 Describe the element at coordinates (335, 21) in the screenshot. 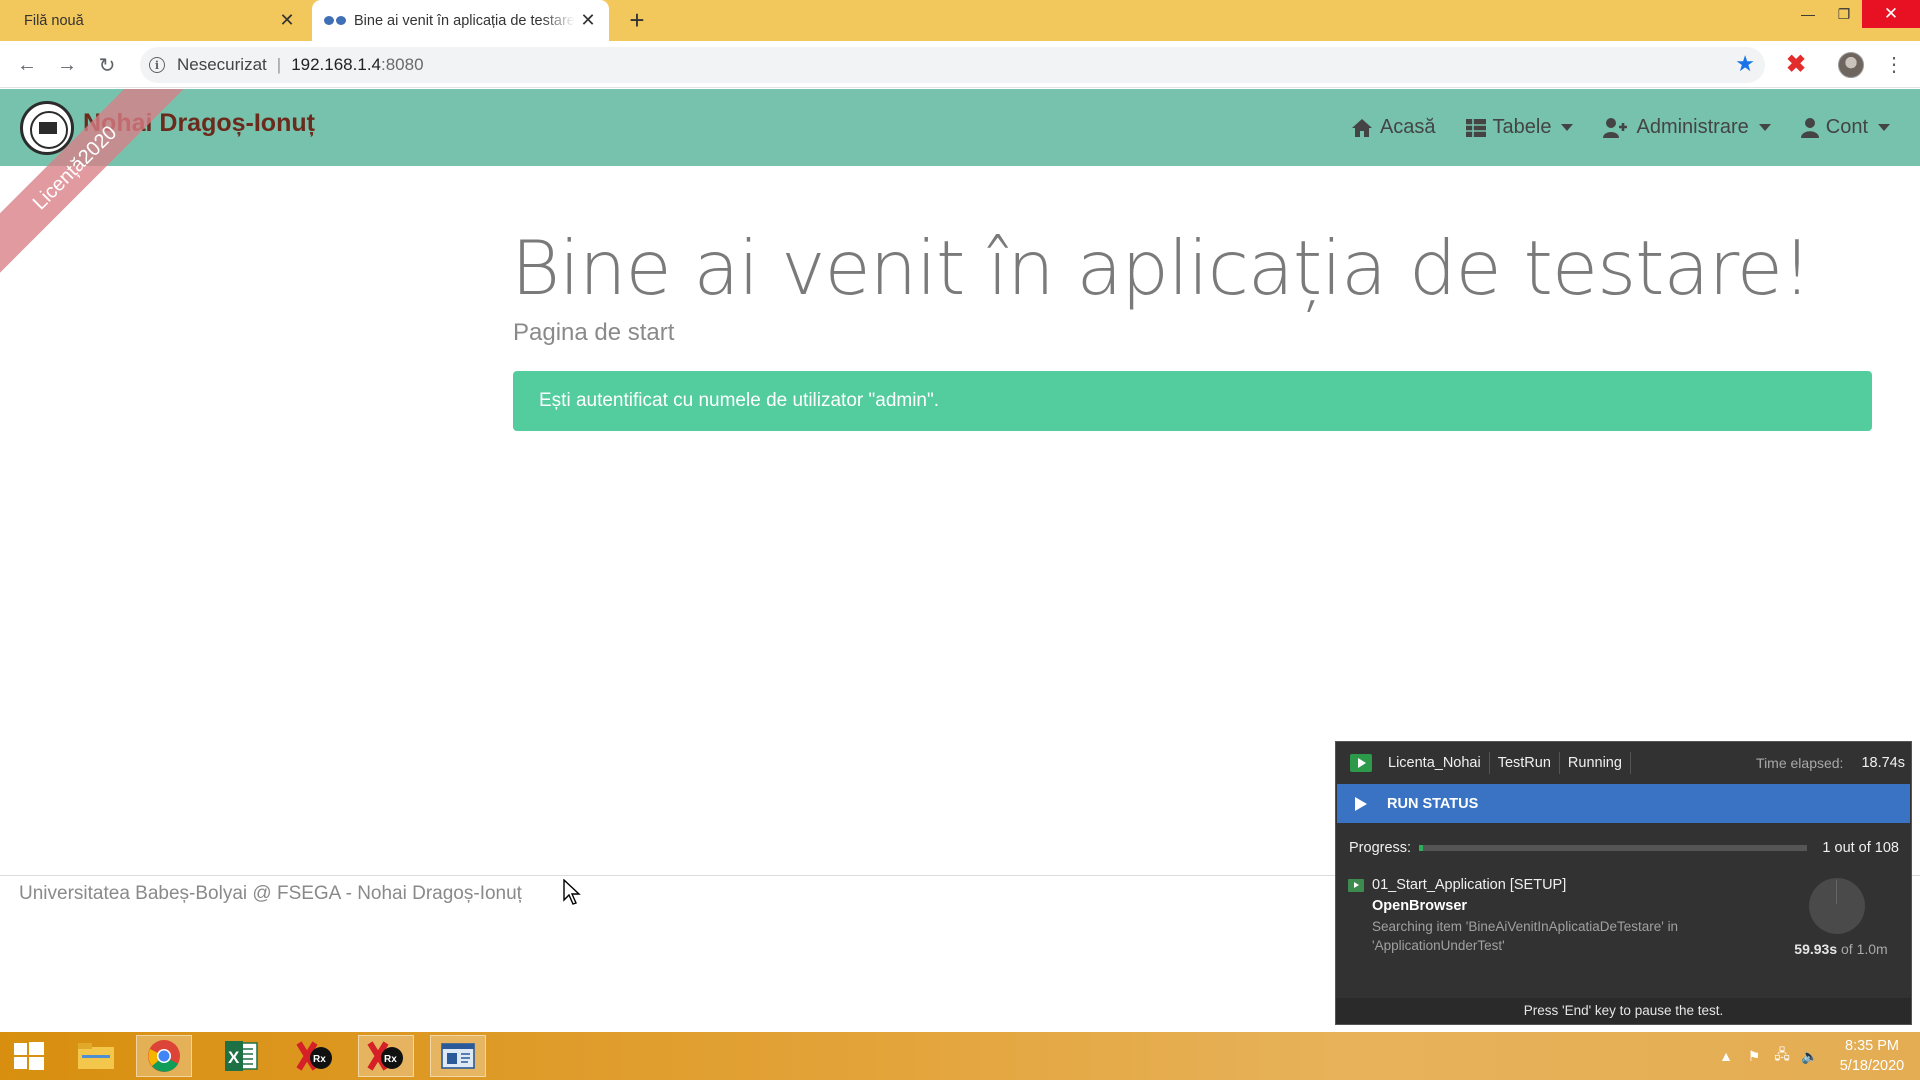

I see `favicon-icon` at that location.